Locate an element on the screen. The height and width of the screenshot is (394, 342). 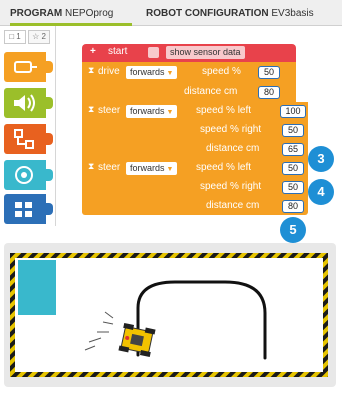
block-category-sidebar: □ 1 ☆ 2 is located at coordinates (28, 126).